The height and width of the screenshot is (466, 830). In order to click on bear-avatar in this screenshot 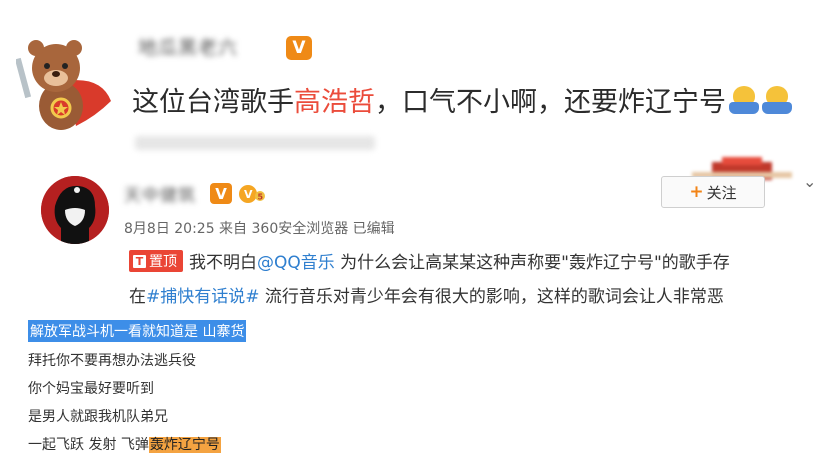, I will do `click(69, 86)`.